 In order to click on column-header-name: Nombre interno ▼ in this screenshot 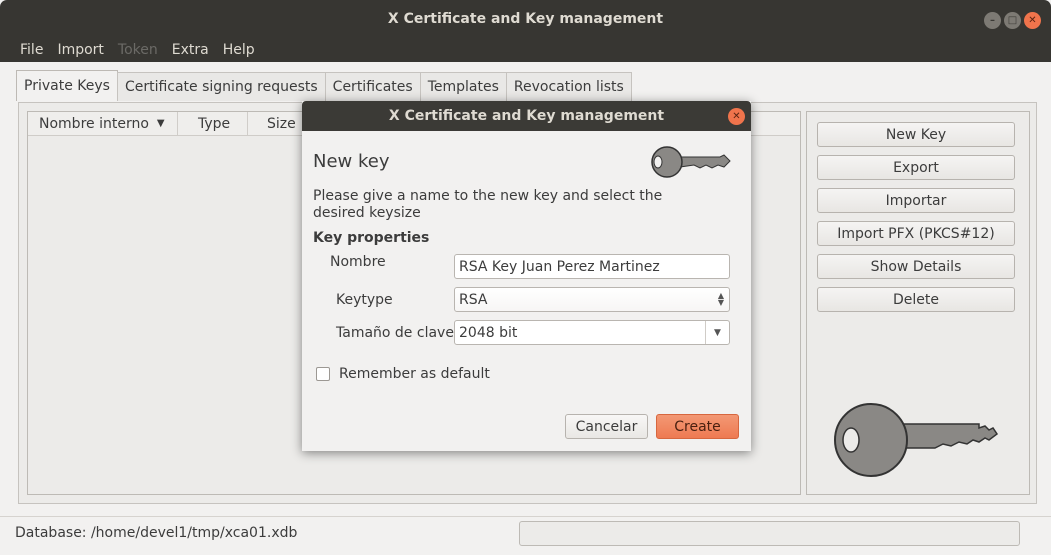, I will do `click(103, 123)`.